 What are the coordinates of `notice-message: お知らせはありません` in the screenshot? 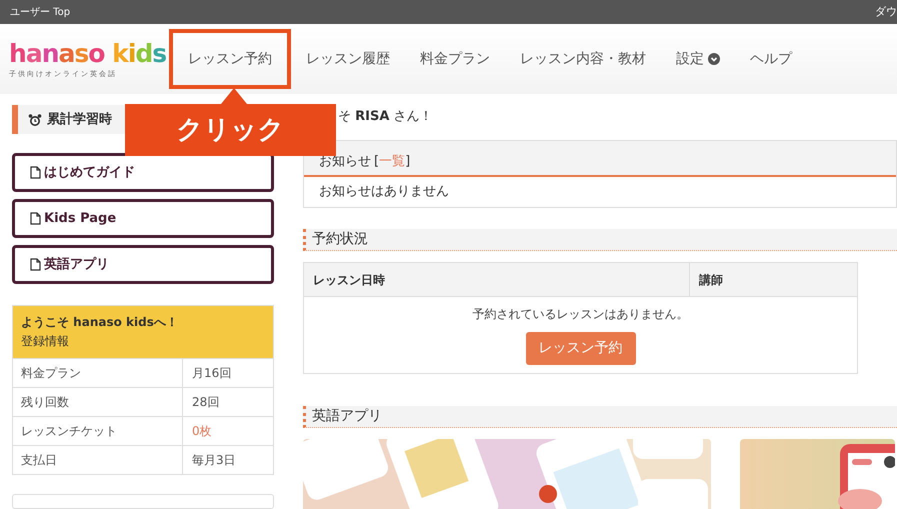 It's located at (384, 192).